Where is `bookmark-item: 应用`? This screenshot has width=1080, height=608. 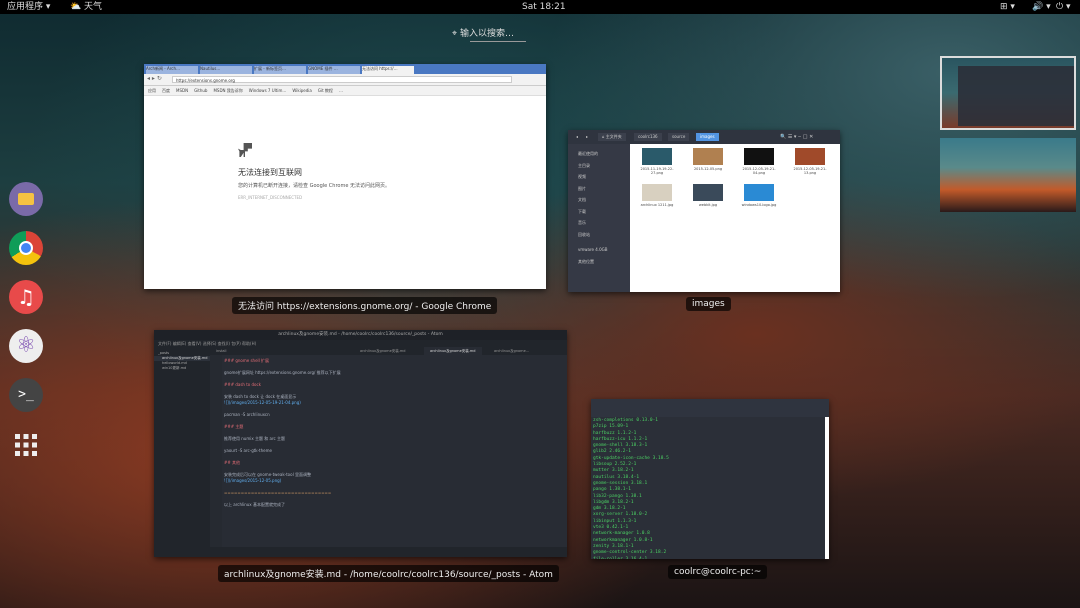 bookmark-item: 应用 is located at coordinates (152, 90).